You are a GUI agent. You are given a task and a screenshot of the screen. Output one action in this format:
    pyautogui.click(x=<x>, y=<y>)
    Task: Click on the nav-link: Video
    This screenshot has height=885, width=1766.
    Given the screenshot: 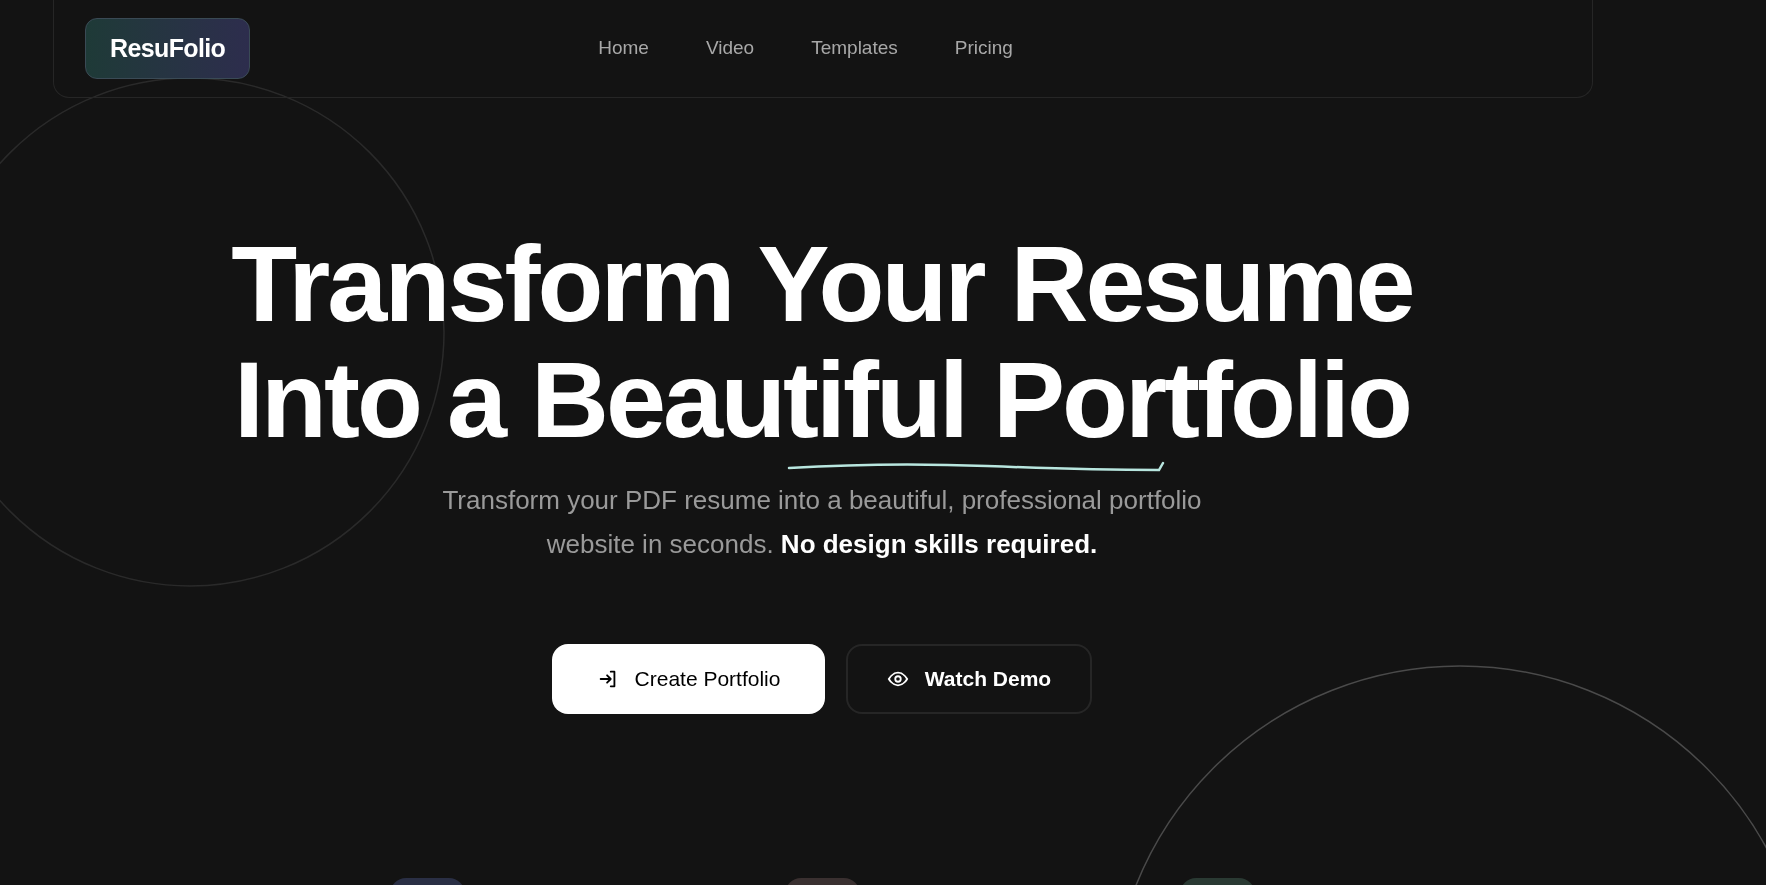 What is the action you would take?
    pyautogui.click(x=730, y=48)
    